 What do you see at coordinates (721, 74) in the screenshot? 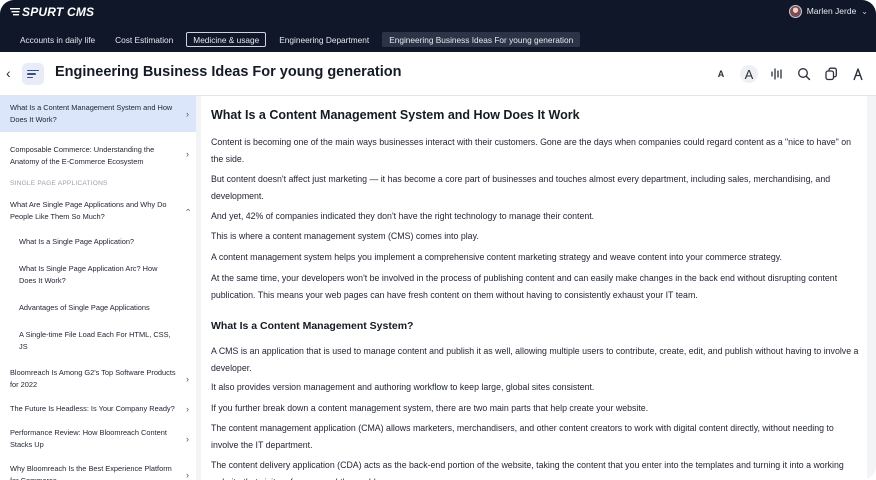
I see `decrease-font-button: A` at bounding box center [721, 74].